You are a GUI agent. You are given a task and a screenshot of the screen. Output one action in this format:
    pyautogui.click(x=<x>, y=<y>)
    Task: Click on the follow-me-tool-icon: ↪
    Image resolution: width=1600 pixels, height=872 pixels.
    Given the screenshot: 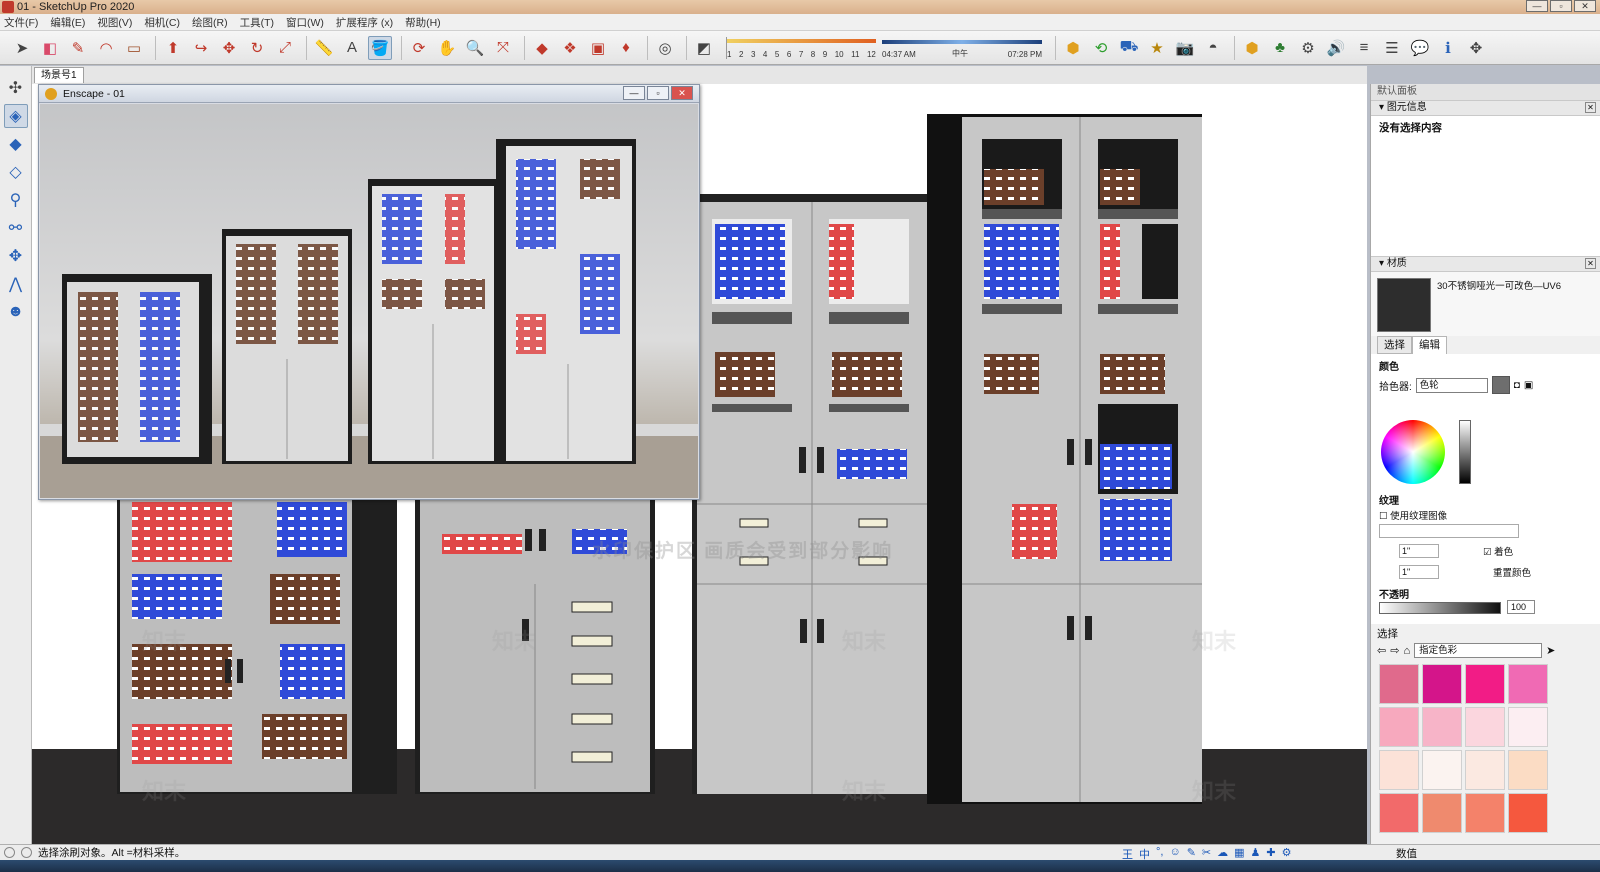 What is the action you would take?
    pyautogui.click(x=201, y=48)
    